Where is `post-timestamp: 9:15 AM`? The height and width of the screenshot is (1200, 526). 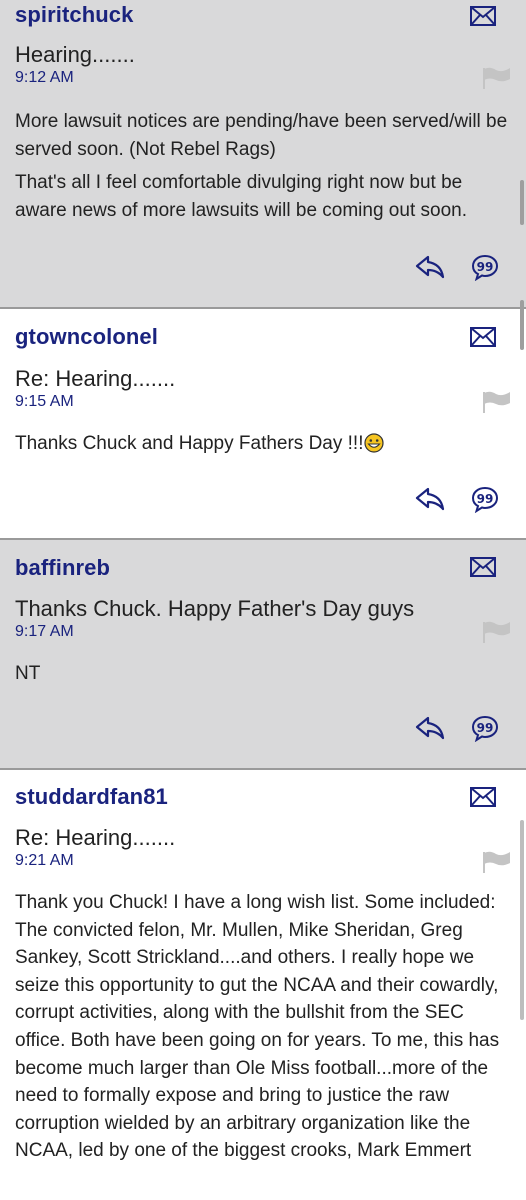
post-timestamp: 9:15 AM is located at coordinates (44, 401).